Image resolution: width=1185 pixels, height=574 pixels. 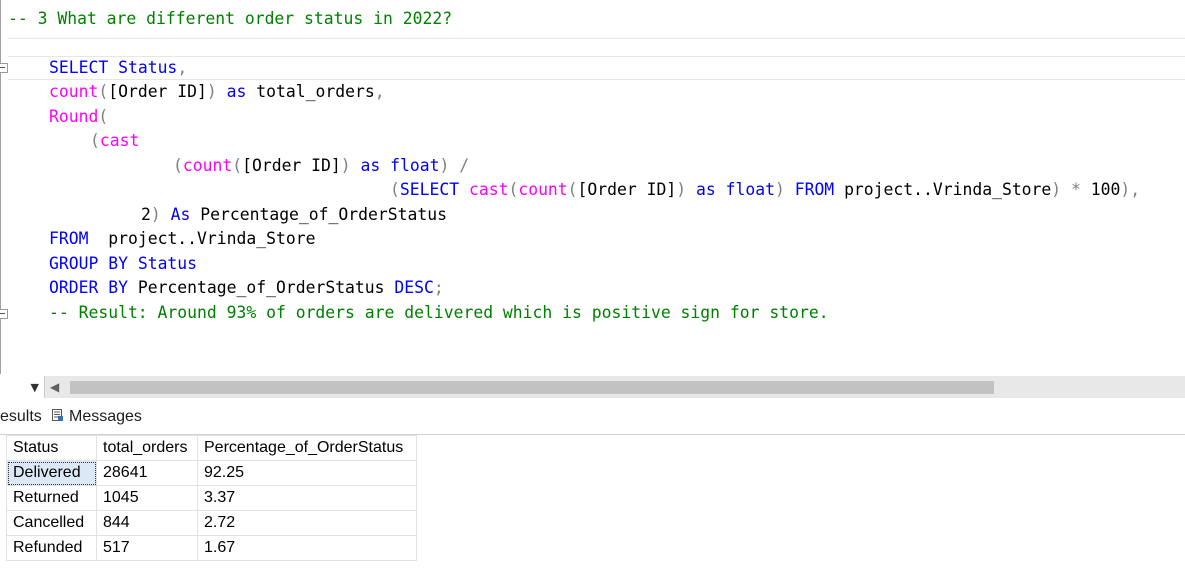 What do you see at coordinates (532, 387) in the screenshot?
I see `scrollbar-thumb` at bounding box center [532, 387].